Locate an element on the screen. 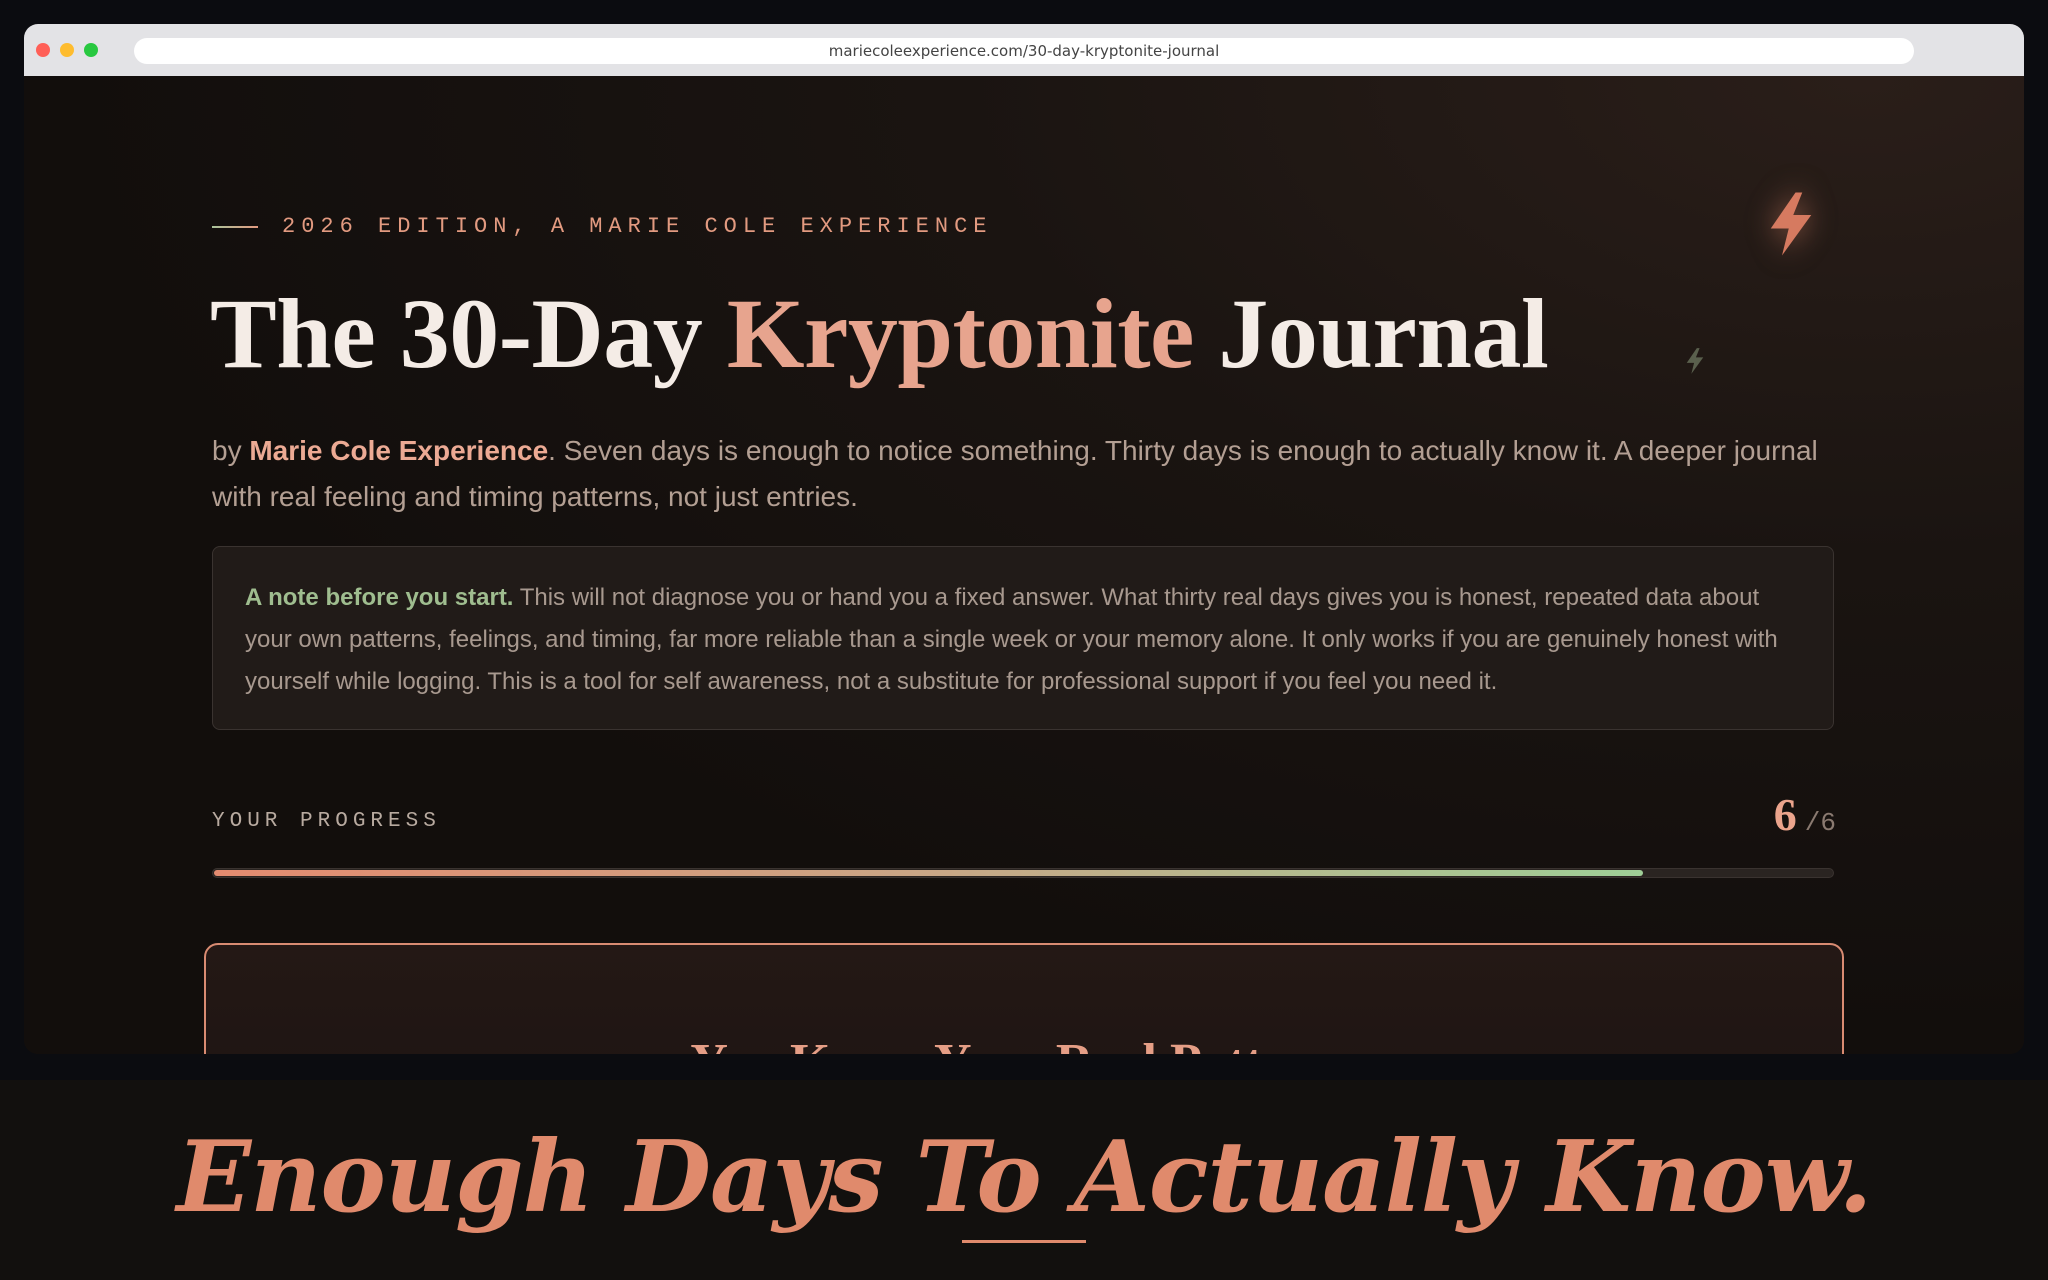  byline-prefix: by is located at coordinates (231, 450).